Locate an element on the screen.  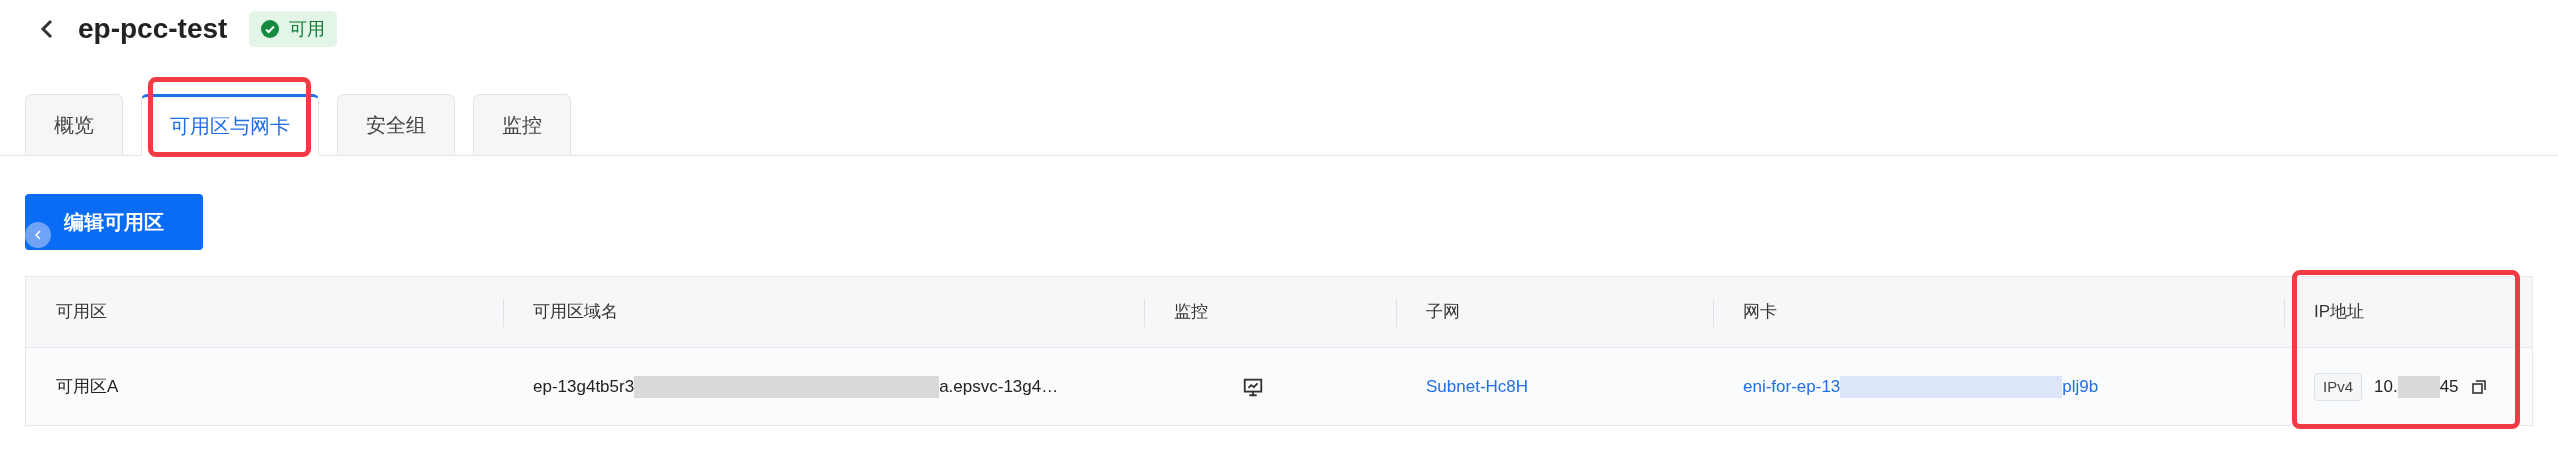
redaction-bar is located at coordinates (2418, 386).